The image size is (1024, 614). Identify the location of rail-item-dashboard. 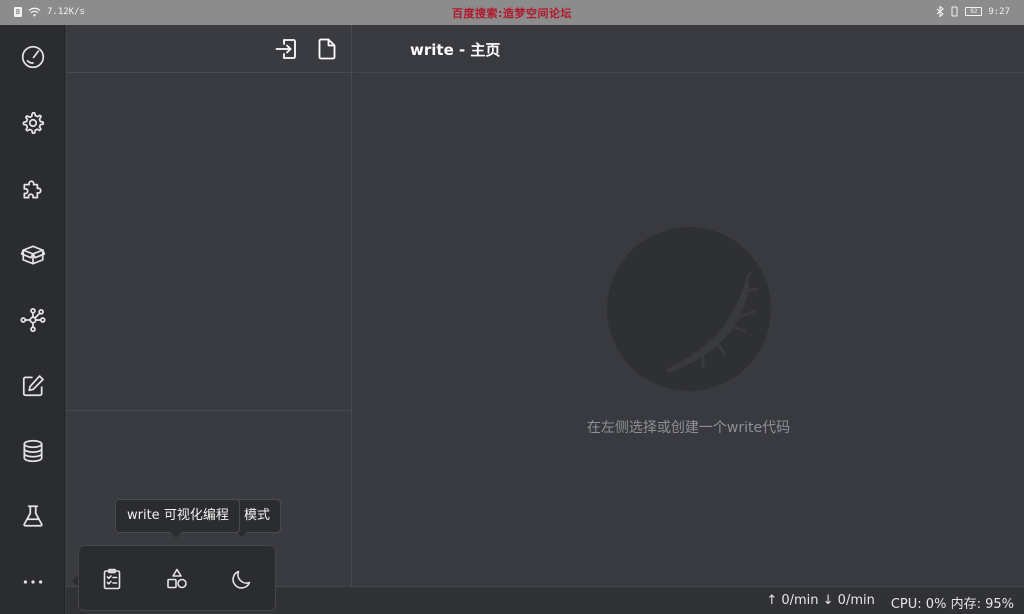
(33, 57).